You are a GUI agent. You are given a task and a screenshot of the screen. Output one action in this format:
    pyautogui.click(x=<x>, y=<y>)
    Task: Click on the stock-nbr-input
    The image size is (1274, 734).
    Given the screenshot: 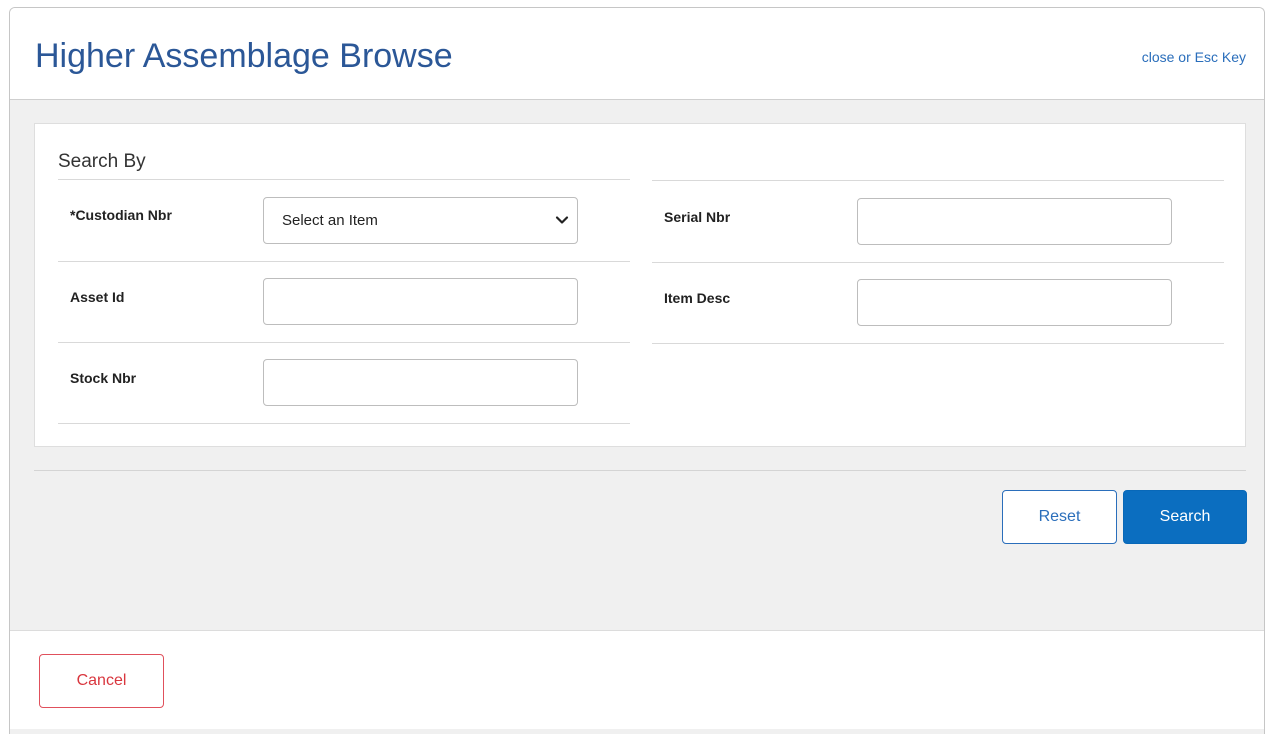 What is the action you would take?
    pyautogui.click(x=420, y=382)
    